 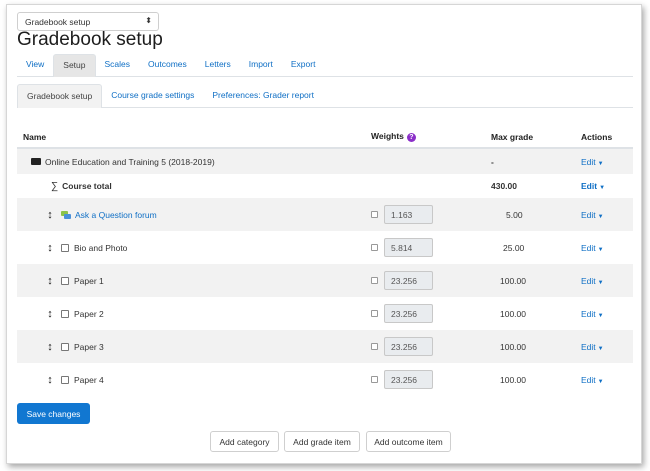 What do you see at coordinates (425, 186) in the screenshot?
I see `course-total-weight-cell` at bounding box center [425, 186].